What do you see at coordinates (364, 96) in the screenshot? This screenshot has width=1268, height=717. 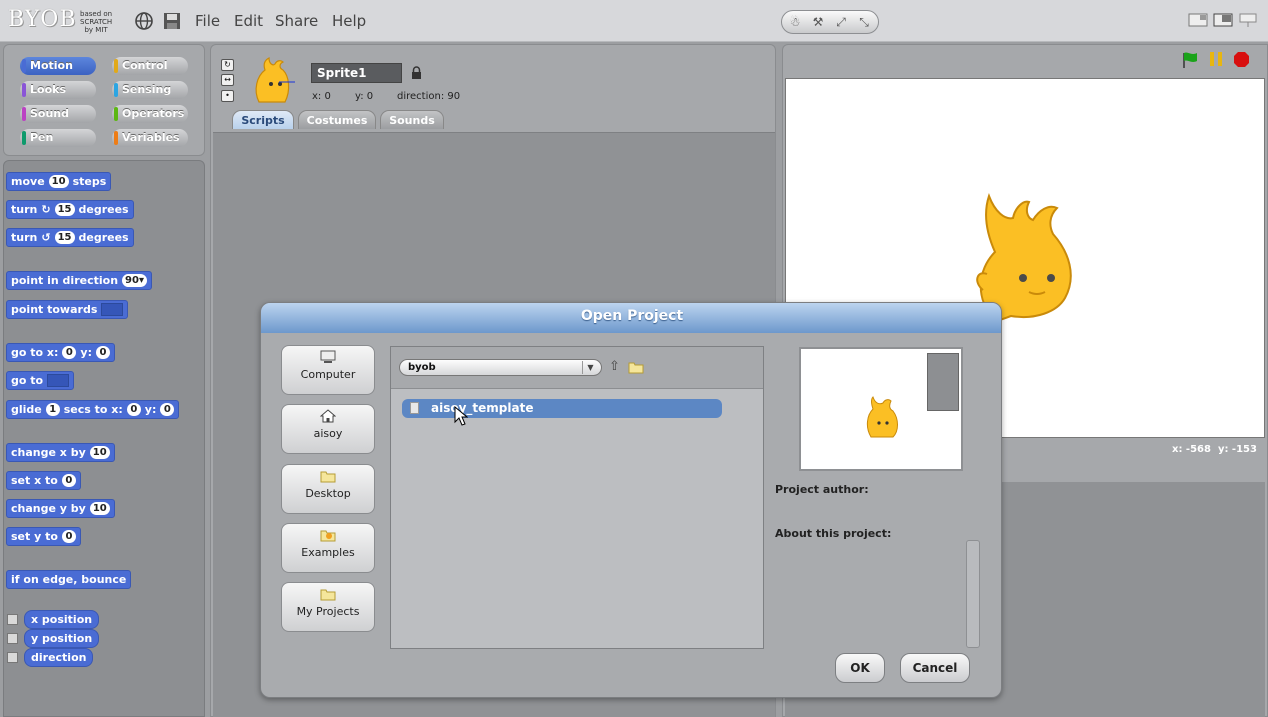 I see `sprite-y: y: 0` at bounding box center [364, 96].